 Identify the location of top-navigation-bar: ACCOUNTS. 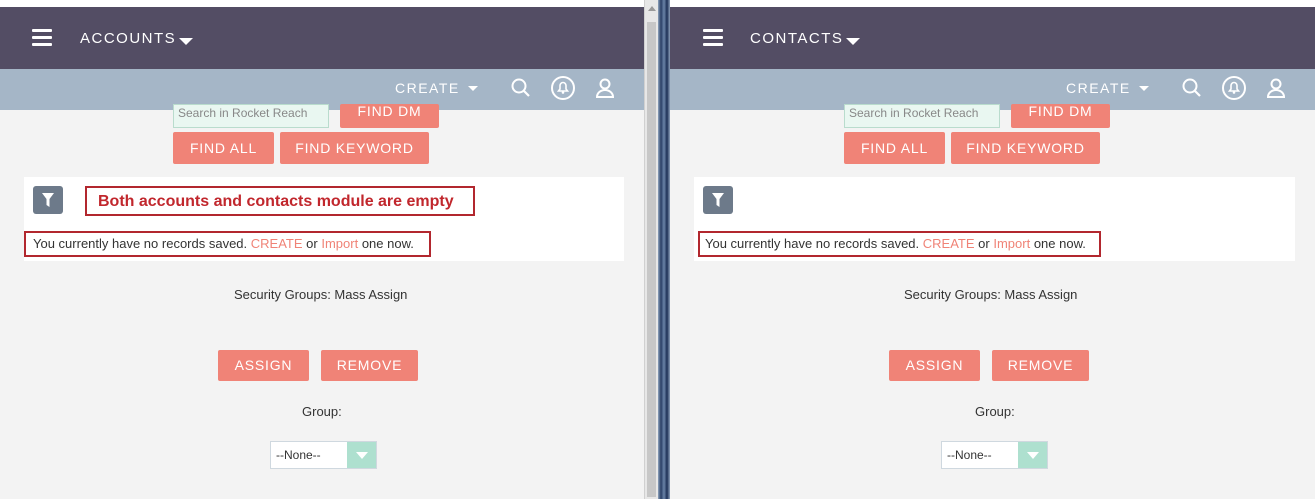
(322, 38).